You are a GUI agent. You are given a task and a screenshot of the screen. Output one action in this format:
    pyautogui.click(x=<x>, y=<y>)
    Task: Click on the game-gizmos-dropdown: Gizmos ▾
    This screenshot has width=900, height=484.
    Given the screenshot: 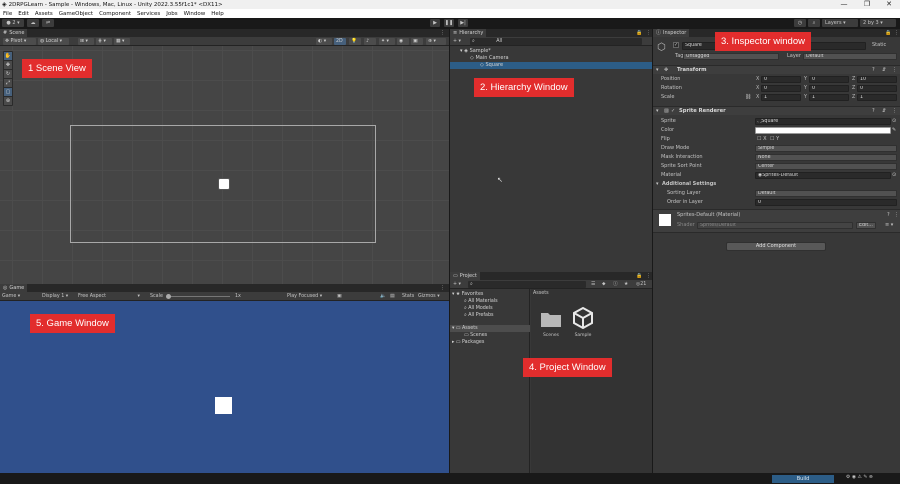 What is the action you would take?
    pyautogui.click(x=429, y=296)
    